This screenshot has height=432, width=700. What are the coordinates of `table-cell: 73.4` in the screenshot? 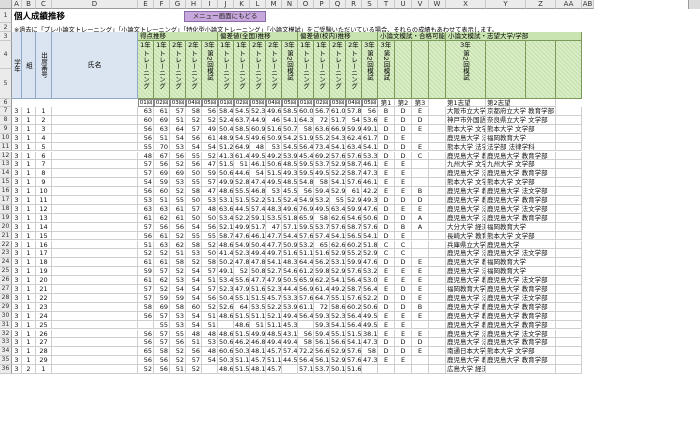 It's located at (322, 147).